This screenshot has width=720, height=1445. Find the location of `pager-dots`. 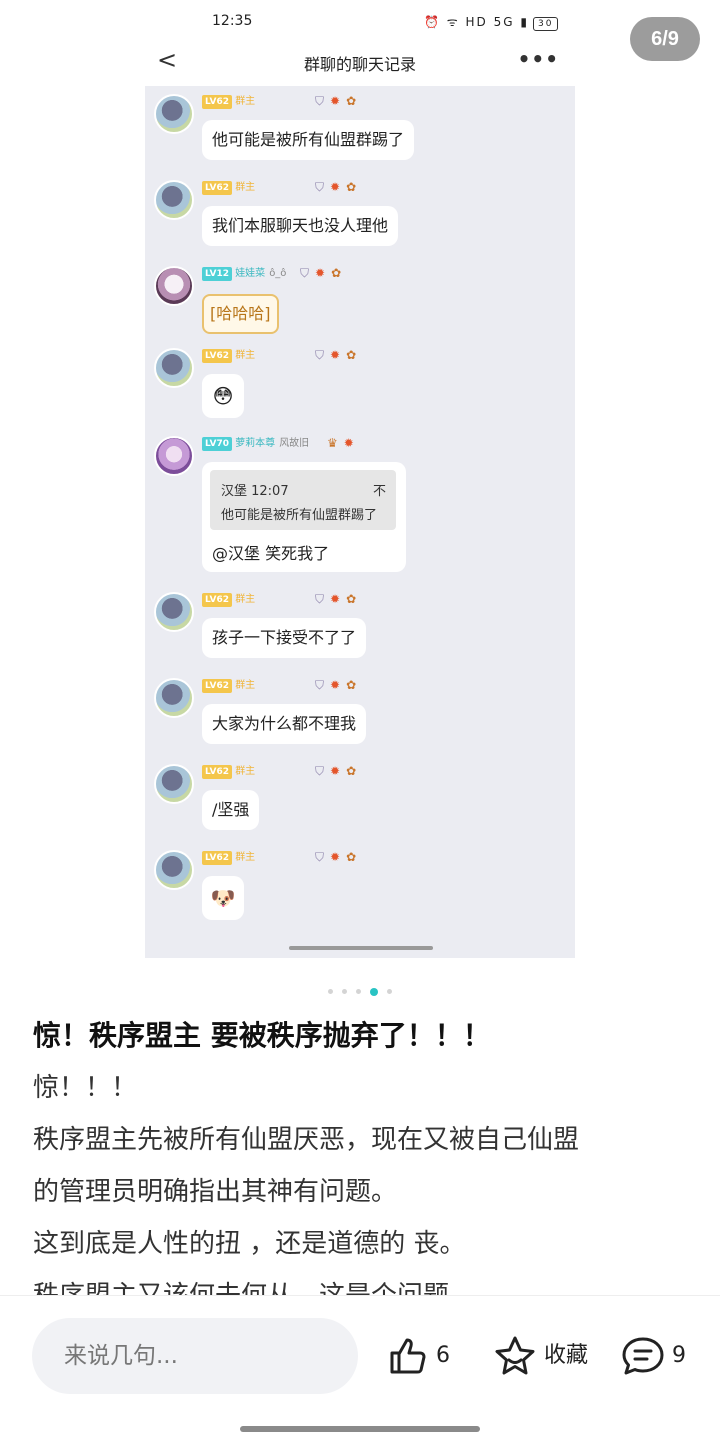

pager-dots is located at coordinates (364, 988).